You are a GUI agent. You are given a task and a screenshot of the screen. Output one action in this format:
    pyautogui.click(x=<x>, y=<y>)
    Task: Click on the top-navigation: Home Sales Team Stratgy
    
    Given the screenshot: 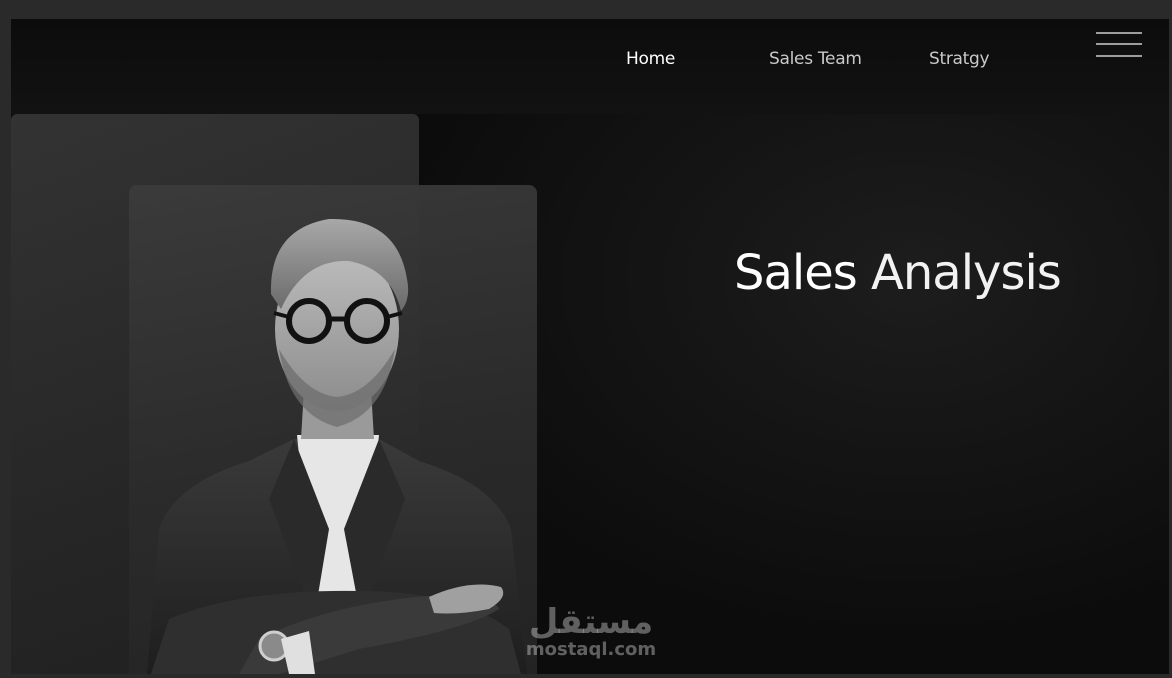 What is the action you would take?
    pyautogui.click(x=590, y=61)
    